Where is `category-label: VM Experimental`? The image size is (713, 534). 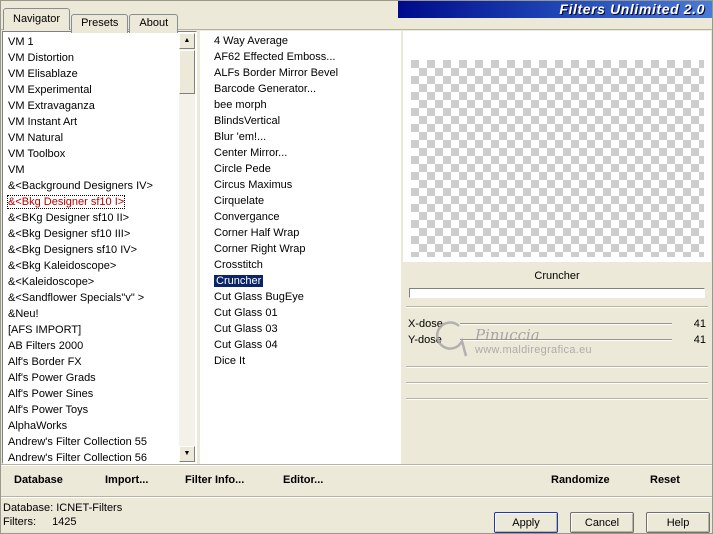 category-label: VM Experimental is located at coordinates (50, 90).